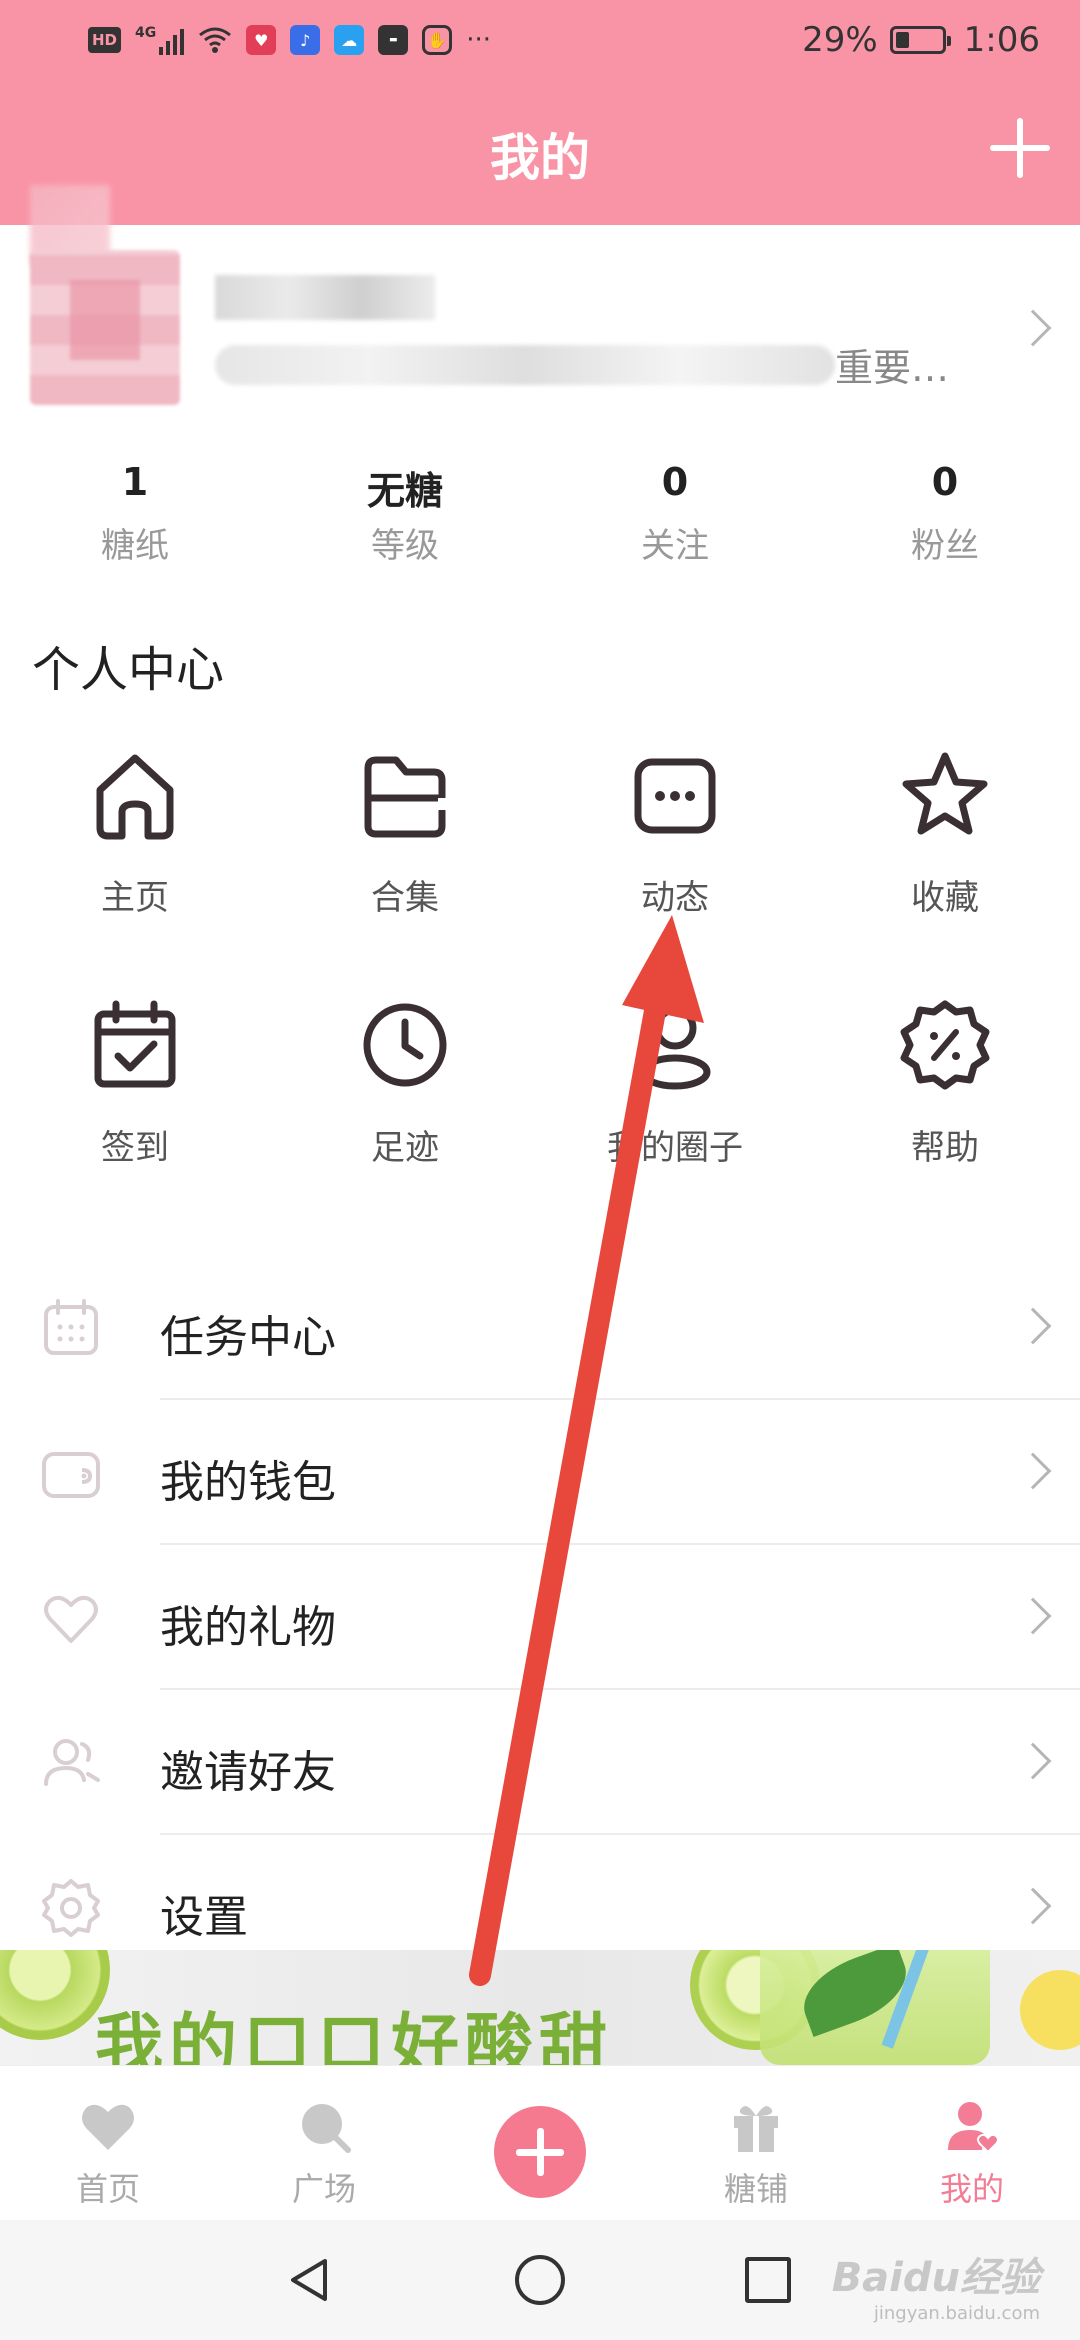  Describe the element at coordinates (326, 2128) in the screenshot. I see `search-bubble-icon` at that location.